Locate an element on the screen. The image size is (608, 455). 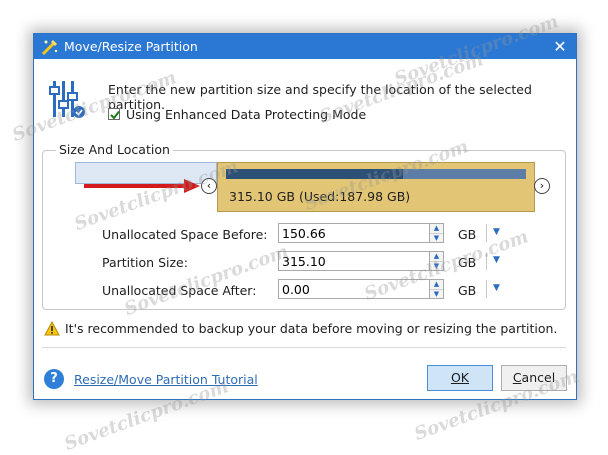
close-icon: ✕ is located at coordinates (560, 46).